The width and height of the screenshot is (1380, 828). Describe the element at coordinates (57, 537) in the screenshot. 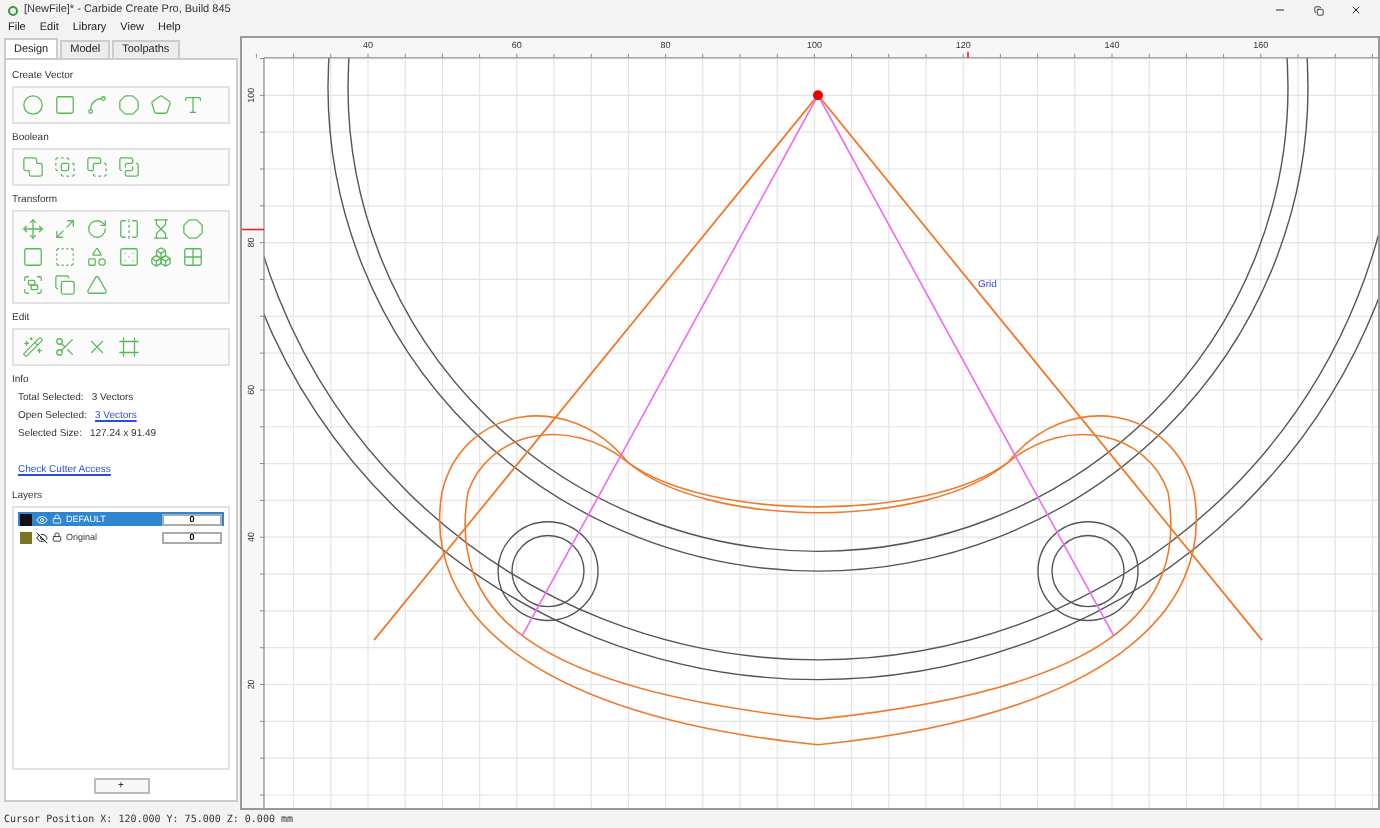

I see `lock-icon` at that location.